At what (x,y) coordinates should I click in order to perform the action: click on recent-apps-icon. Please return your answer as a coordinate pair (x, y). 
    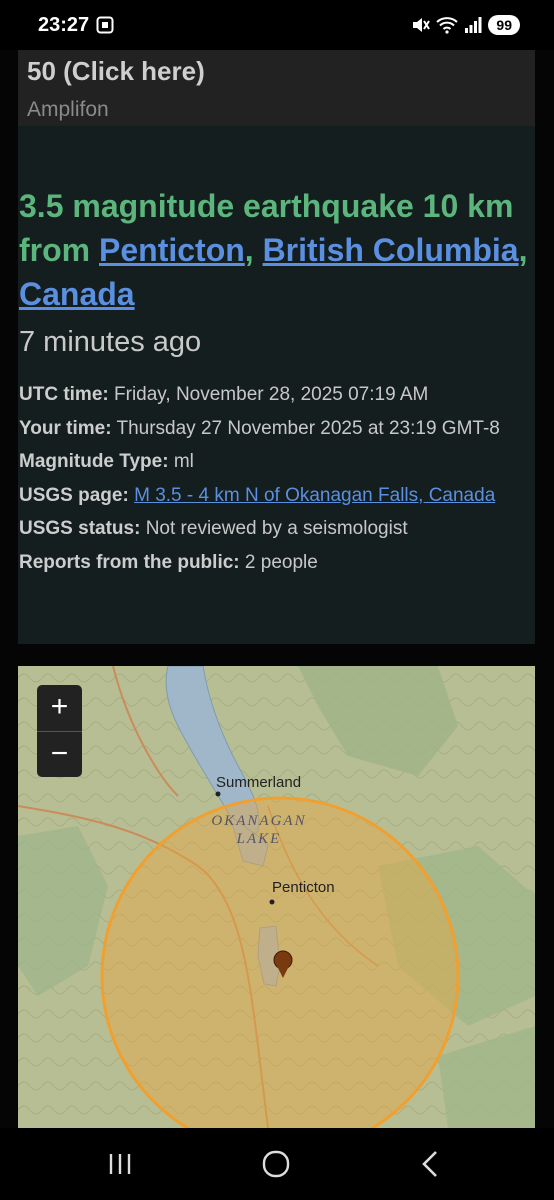
    Looking at the image, I should click on (120, 1164).